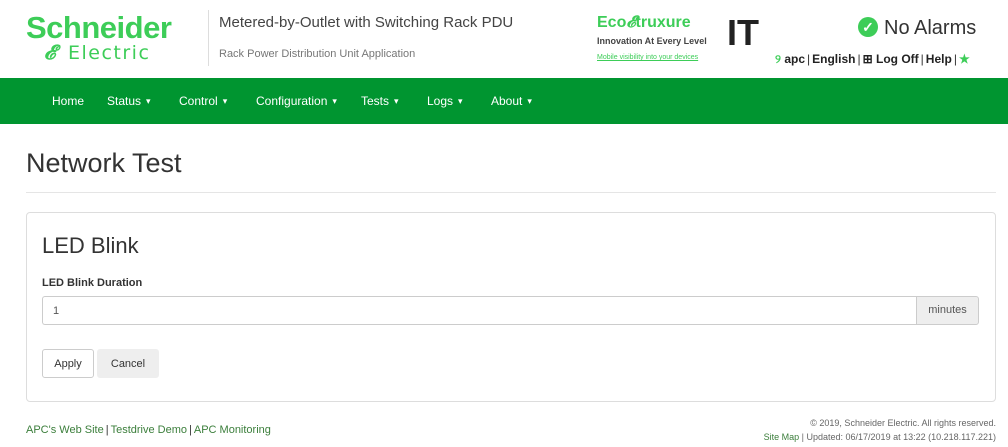  I want to click on product-subtitle: Rack Power Distribution Unit Application, so click(317, 54).